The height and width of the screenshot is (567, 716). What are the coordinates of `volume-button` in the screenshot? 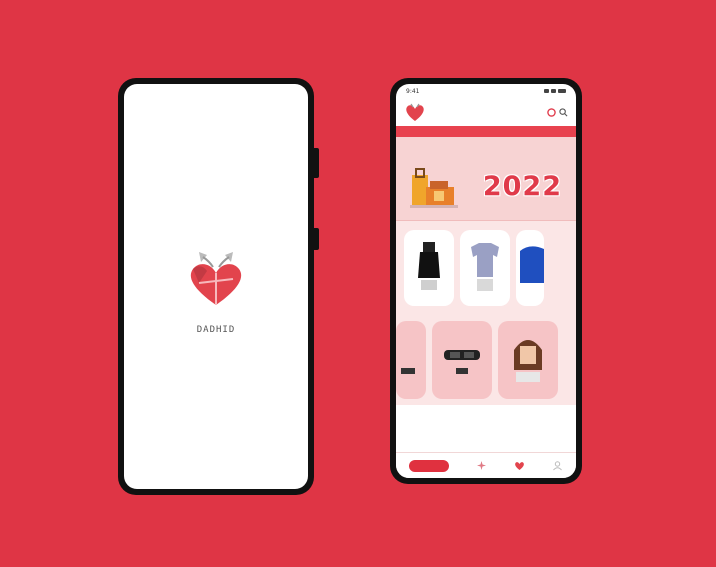 It's located at (316, 239).